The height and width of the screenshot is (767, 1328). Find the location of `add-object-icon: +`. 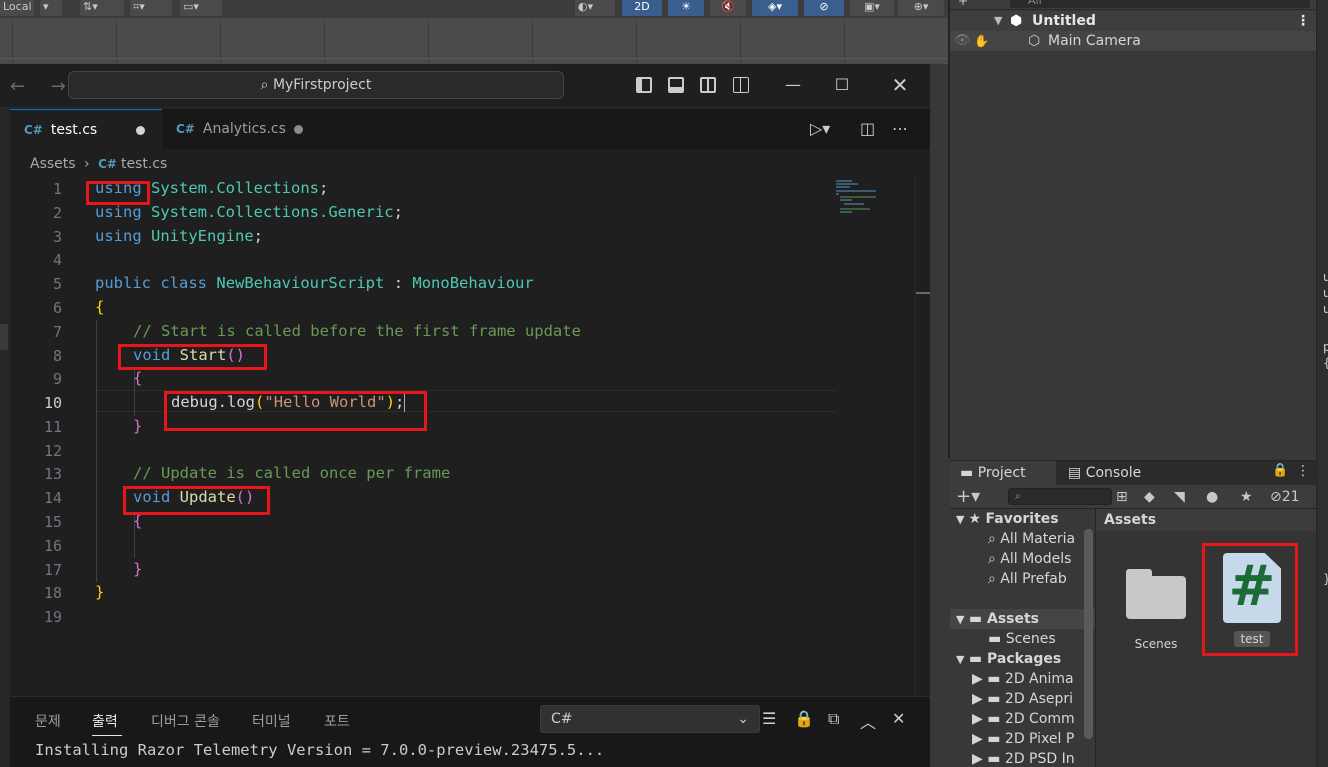

add-object-icon: + is located at coordinates (963, 4).